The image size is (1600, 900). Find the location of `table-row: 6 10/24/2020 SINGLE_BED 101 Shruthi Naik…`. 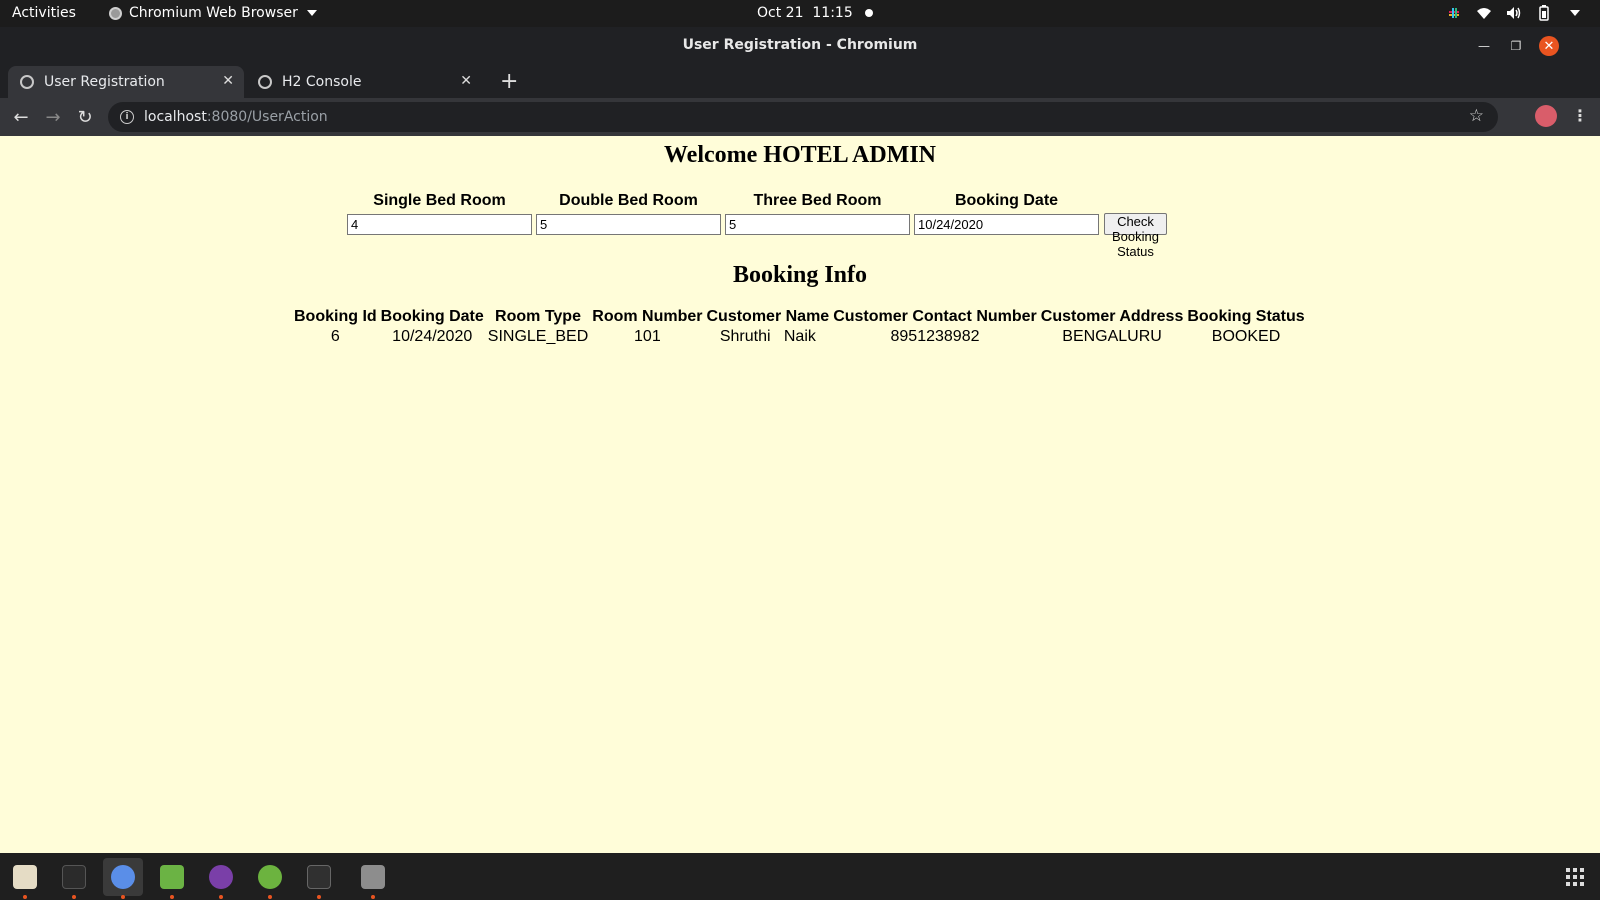

table-row: 6 10/24/2020 SINGLE_BED 101 Shruthi Naik… is located at coordinates (799, 337).